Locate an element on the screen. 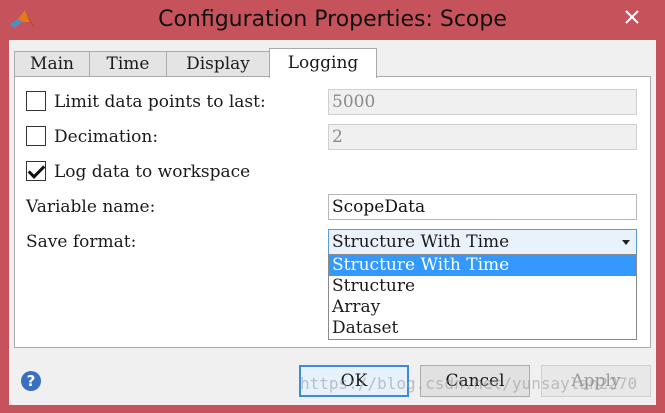 The height and width of the screenshot is (413, 665). title-bar: Configuration Properties: Scope is located at coordinates (332, 20).